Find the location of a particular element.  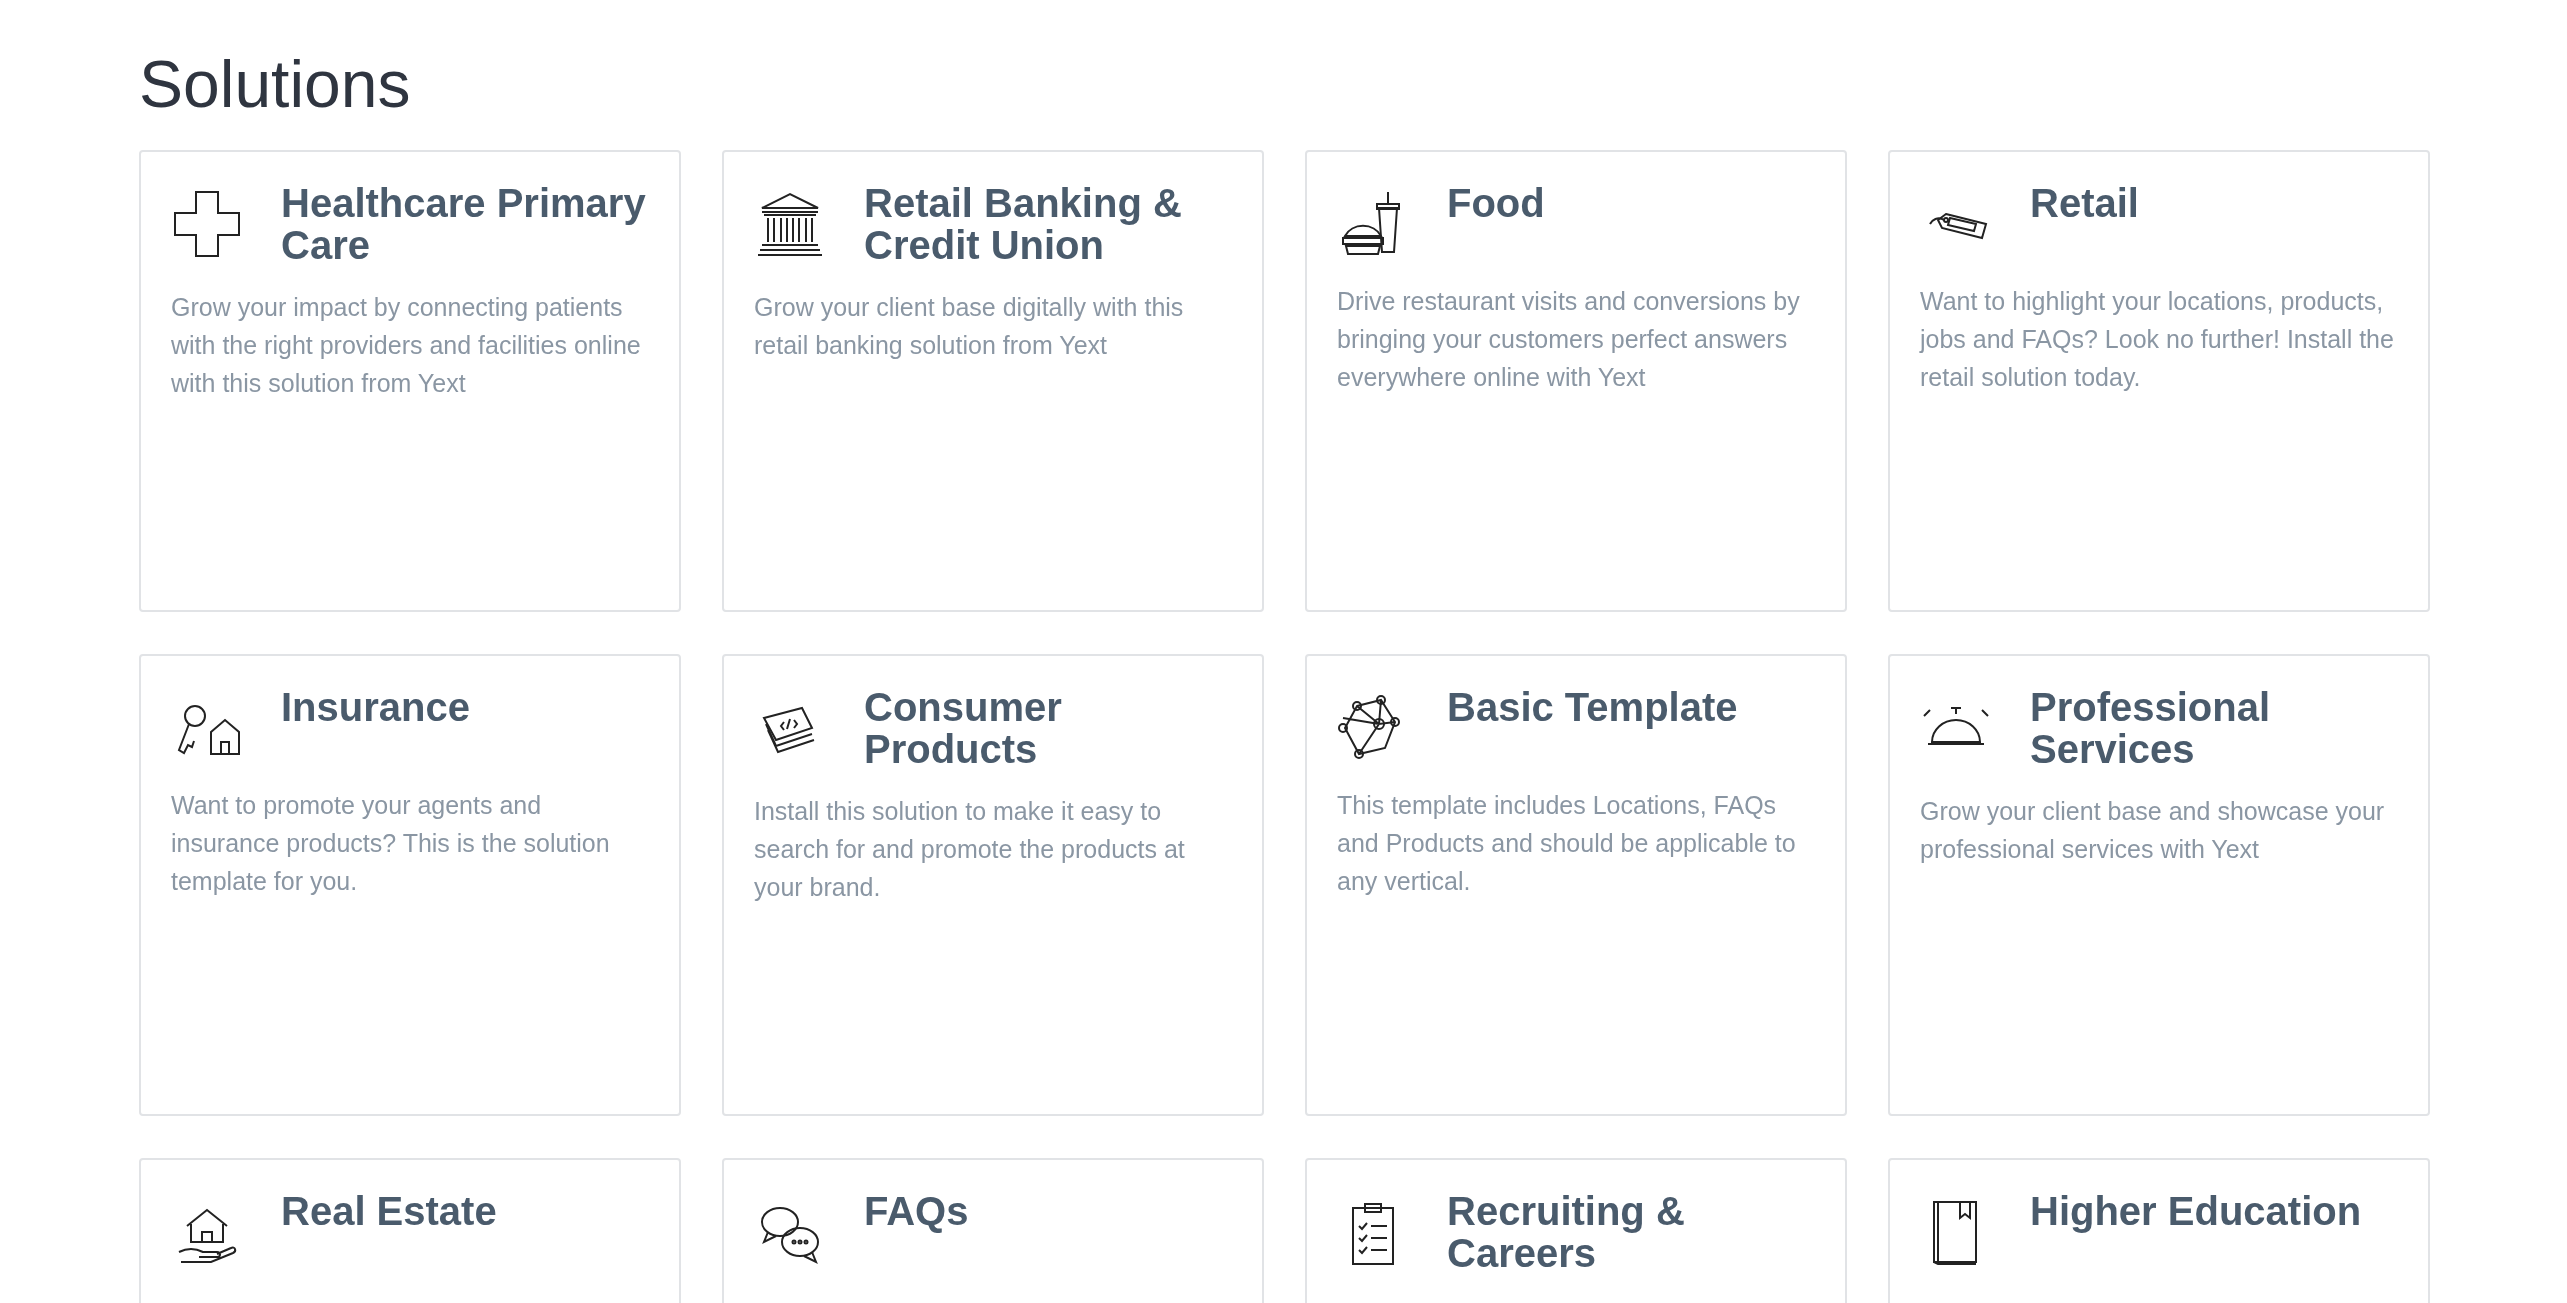

solution-title: FAQs is located at coordinates (916, 1211).